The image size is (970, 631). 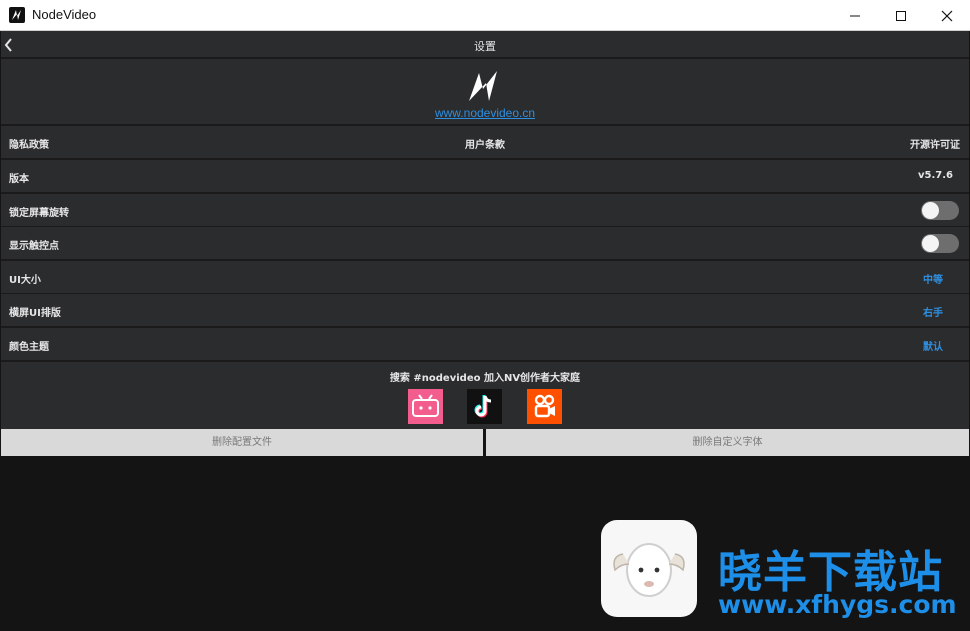 What do you see at coordinates (17, 15) in the screenshot?
I see `app-logo-icon` at bounding box center [17, 15].